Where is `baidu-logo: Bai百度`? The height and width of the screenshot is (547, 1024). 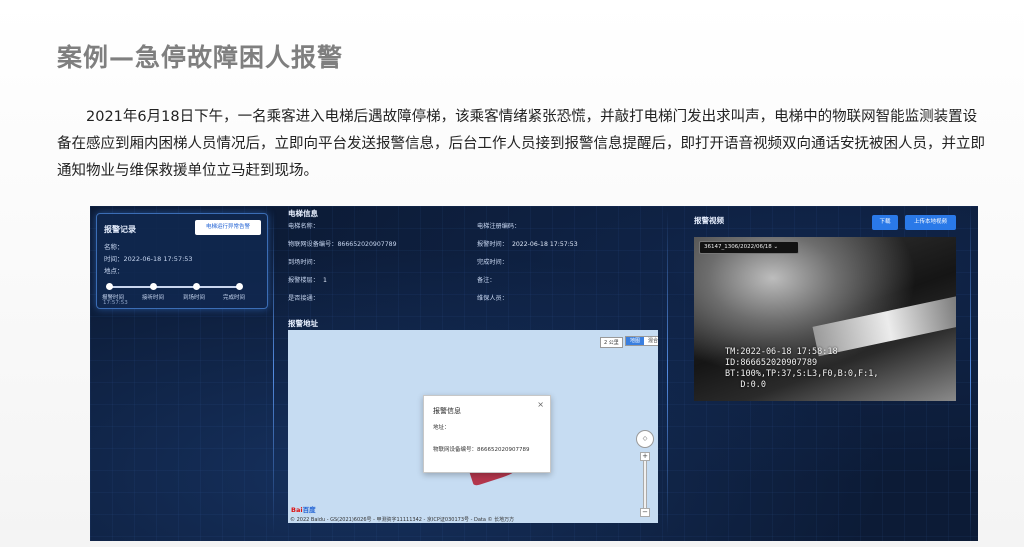 baidu-logo: Bai百度 is located at coordinates (303, 509).